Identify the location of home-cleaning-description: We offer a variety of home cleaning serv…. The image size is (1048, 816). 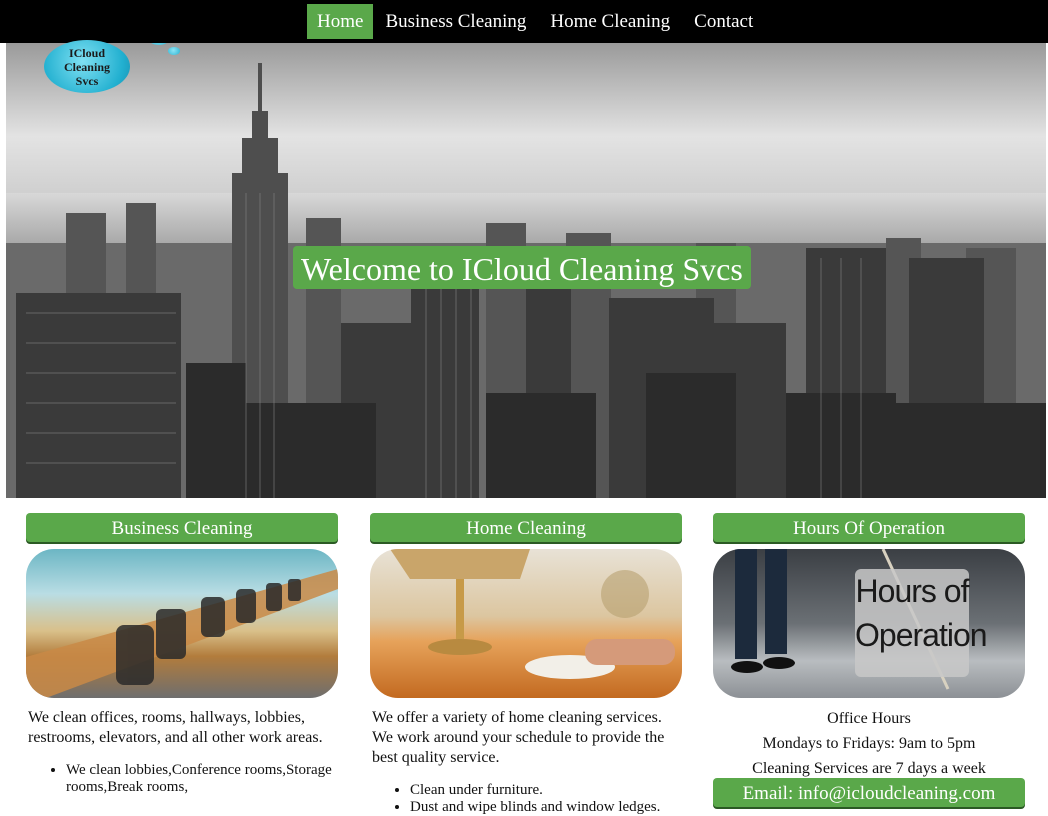
(518, 737).